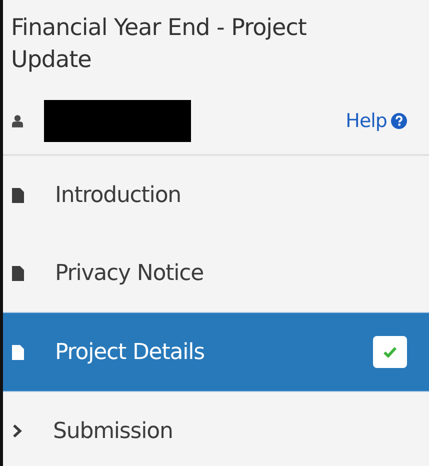 The width and height of the screenshot is (429, 466). What do you see at coordinates (399, 121) in the screenshot?
I see `help-icon` at bounding box center [399, 121].